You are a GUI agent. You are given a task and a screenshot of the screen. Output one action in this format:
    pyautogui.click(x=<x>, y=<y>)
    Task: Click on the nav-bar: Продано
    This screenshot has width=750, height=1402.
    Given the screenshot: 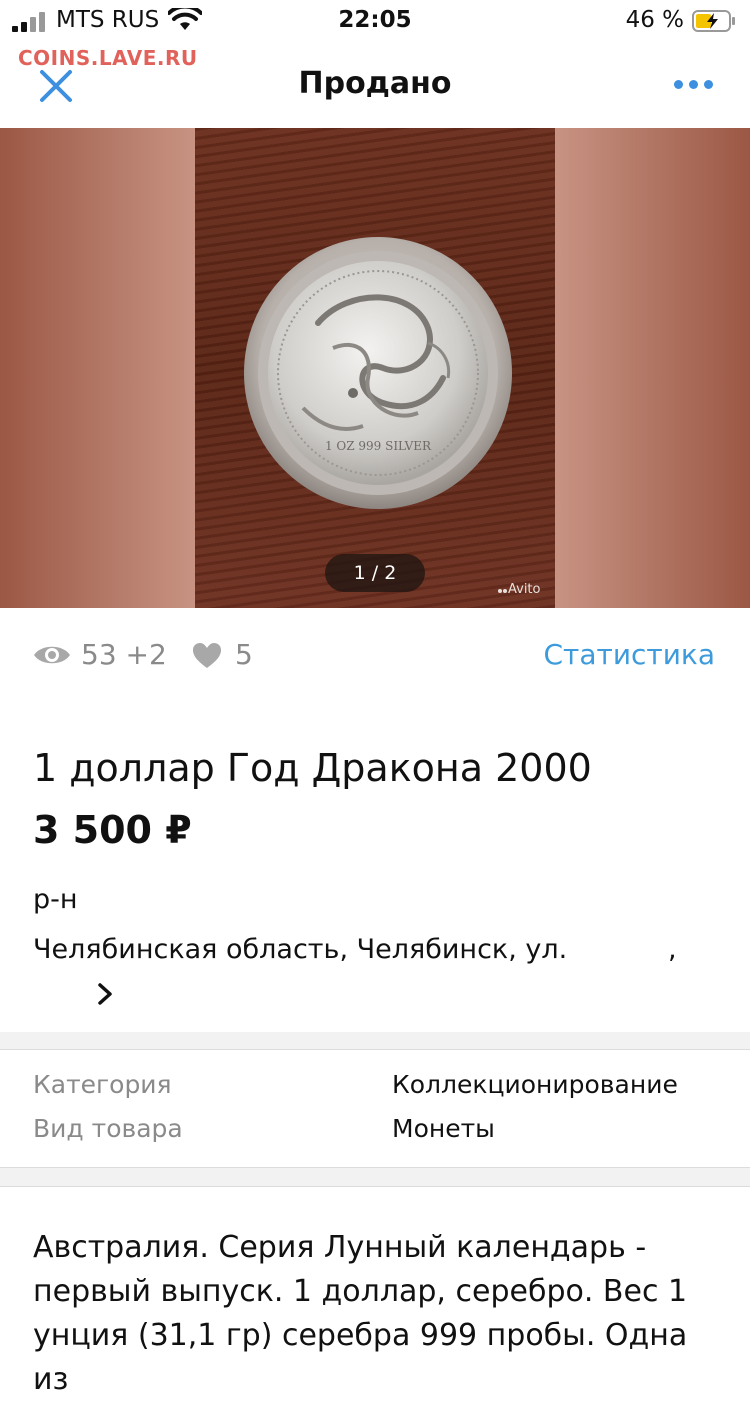 What is the action you would take?
    pyautogui.click(x=375, y=85)
    